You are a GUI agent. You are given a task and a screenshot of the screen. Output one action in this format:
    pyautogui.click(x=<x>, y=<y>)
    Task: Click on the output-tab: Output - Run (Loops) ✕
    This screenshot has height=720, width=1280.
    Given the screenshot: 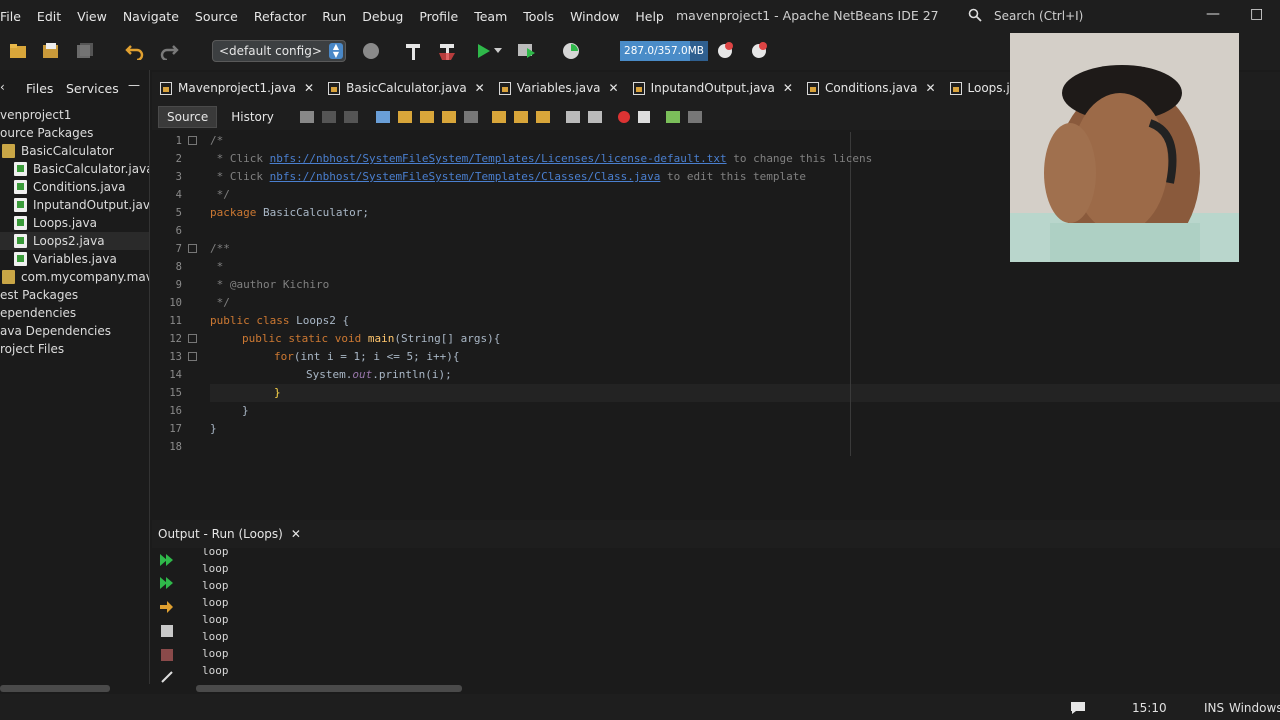 What is the action you would take?
    pyautogui.click(x=229, y=534)
    